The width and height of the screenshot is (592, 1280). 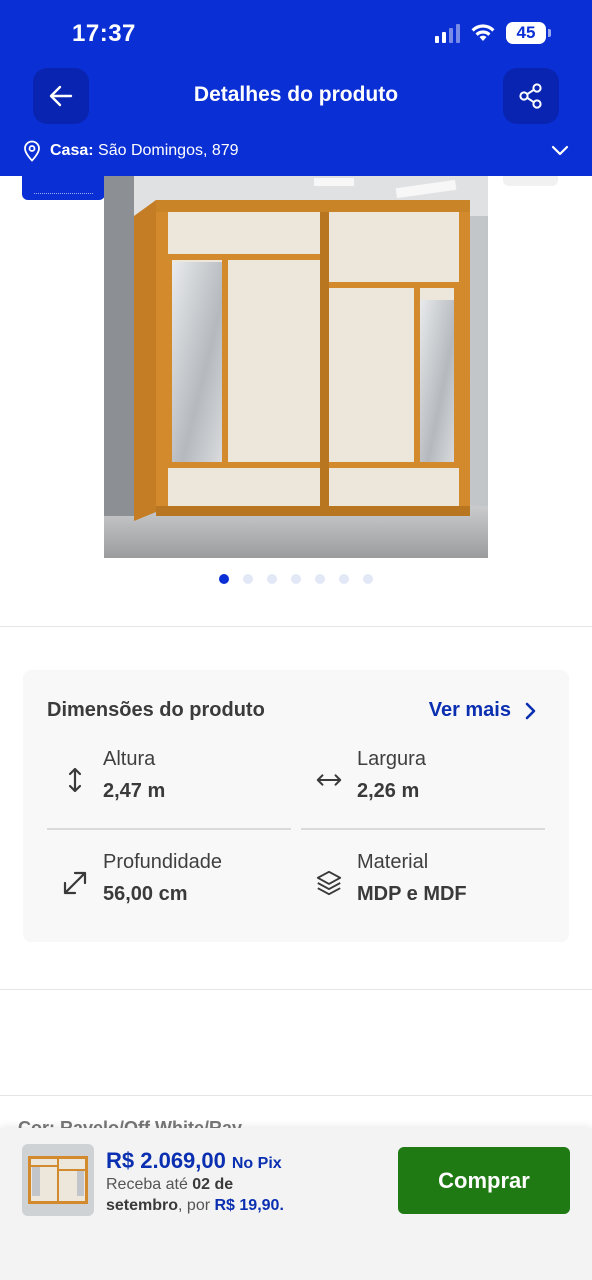 I want to click on payment-method: No Pix, so click(x=256, y=1163).